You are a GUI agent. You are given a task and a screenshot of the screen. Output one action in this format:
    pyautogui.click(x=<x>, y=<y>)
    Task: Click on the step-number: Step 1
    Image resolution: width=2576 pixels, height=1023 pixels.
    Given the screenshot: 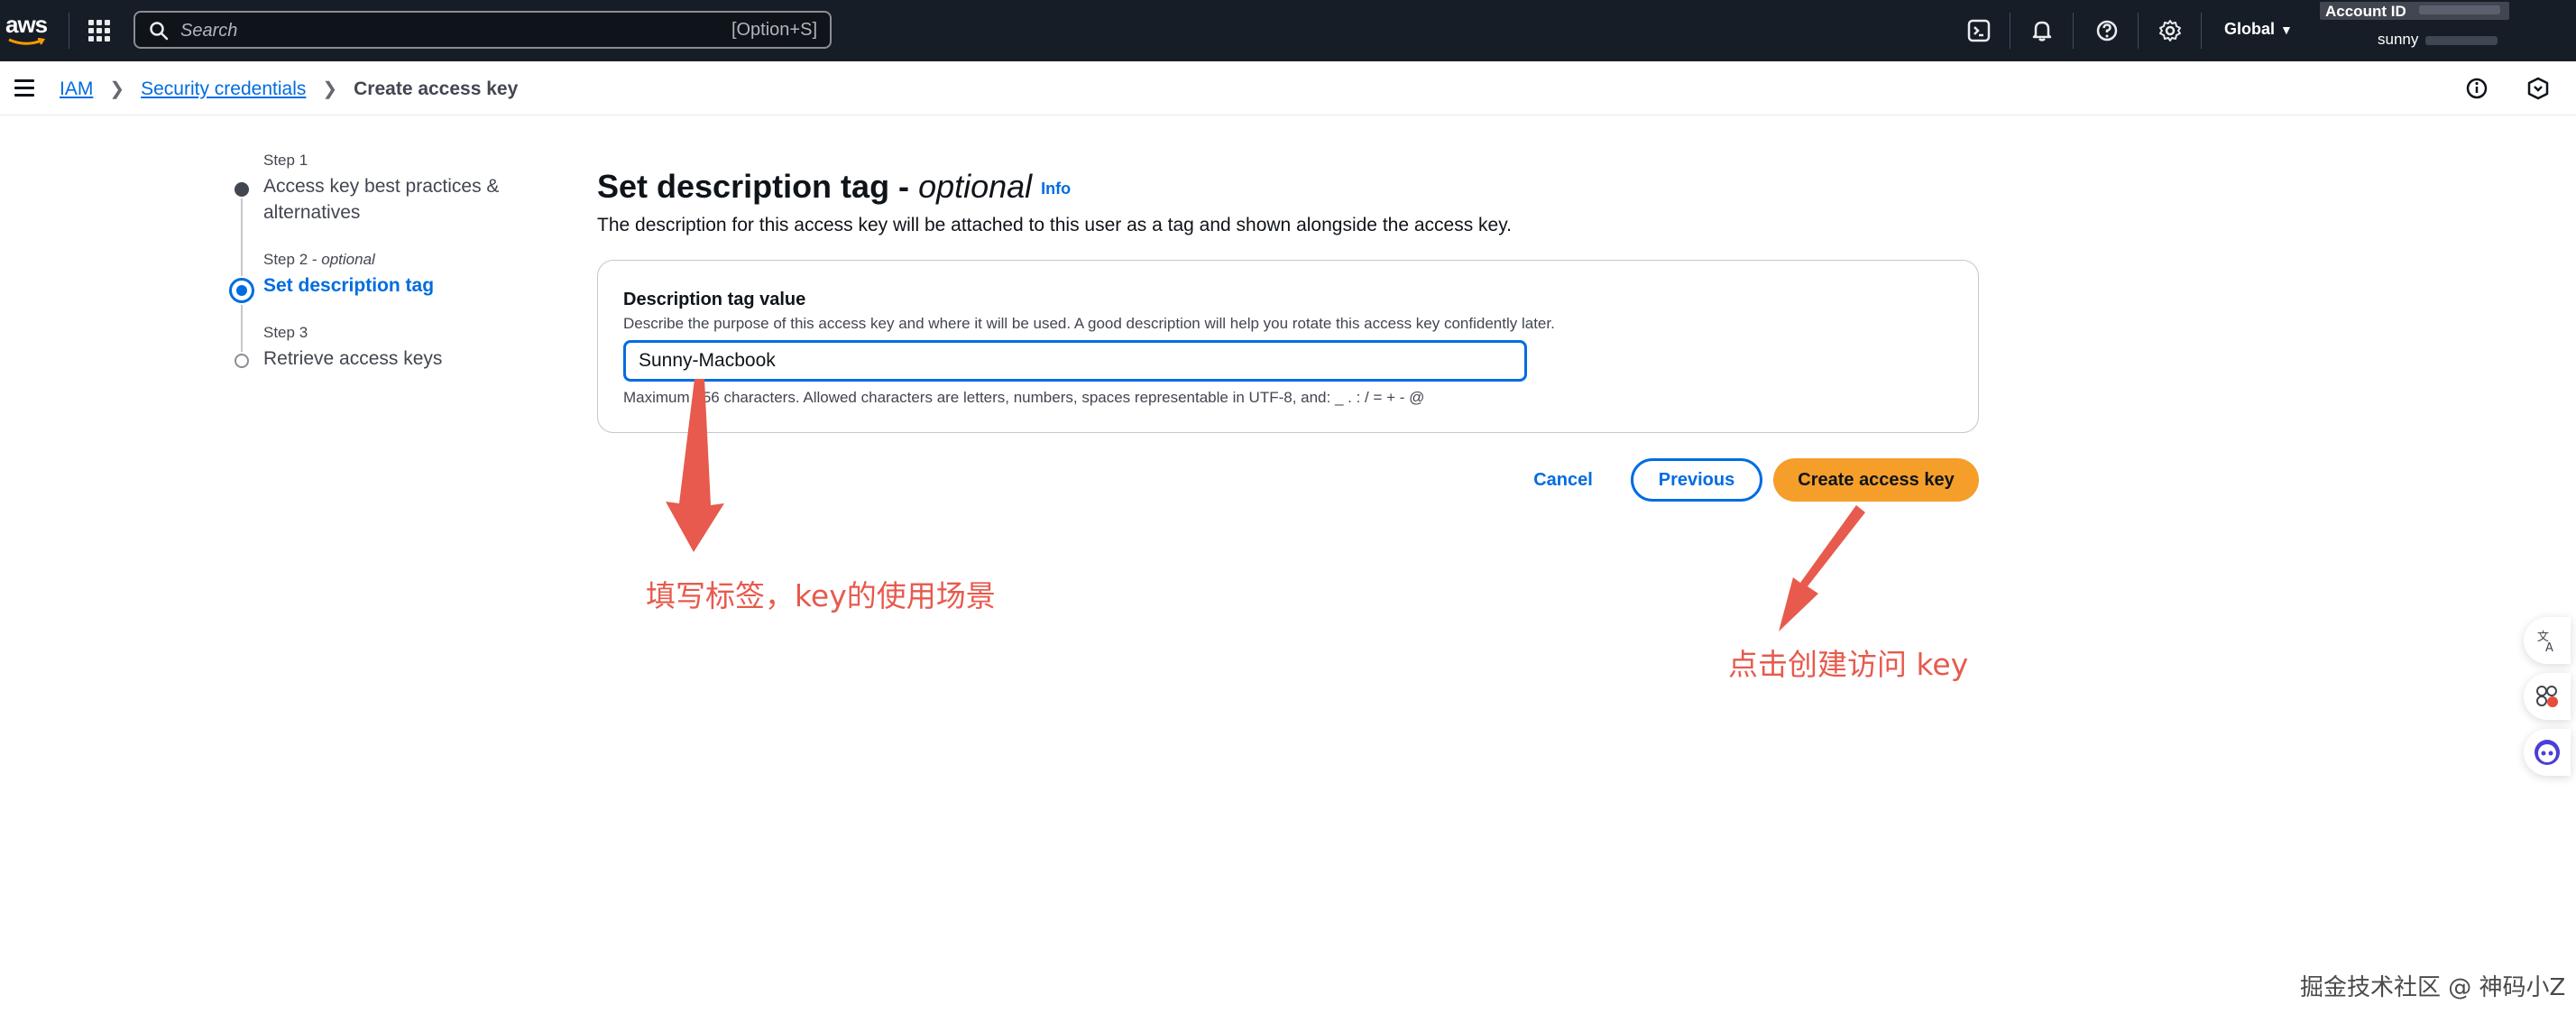 What is the action you would take?
    pyautogui.click(x=285, y=160)
    